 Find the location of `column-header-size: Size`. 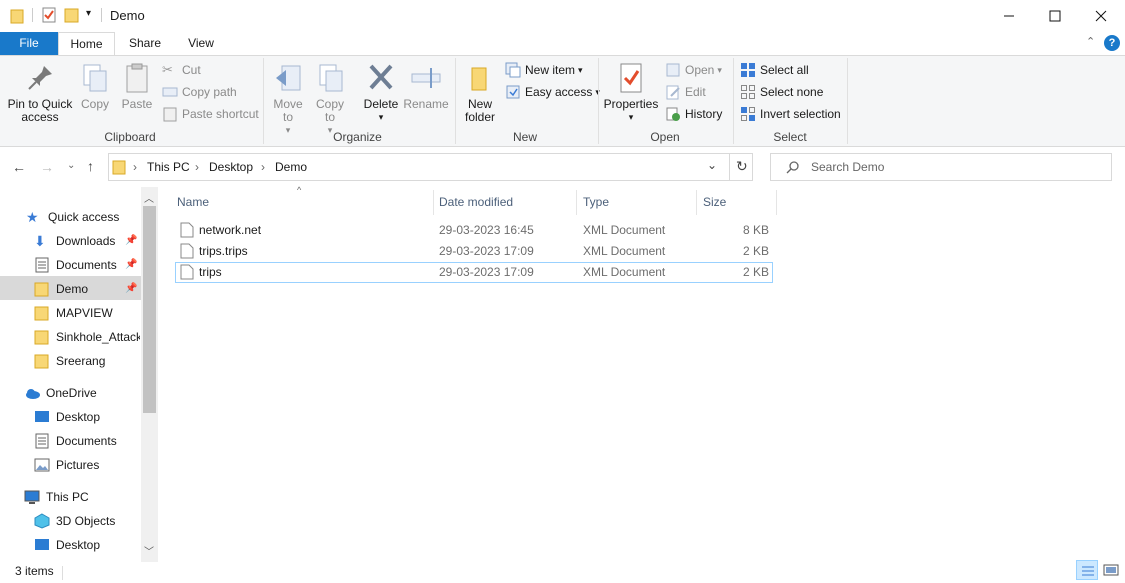

column-header-size: Size is located at coordinates (736, 201).